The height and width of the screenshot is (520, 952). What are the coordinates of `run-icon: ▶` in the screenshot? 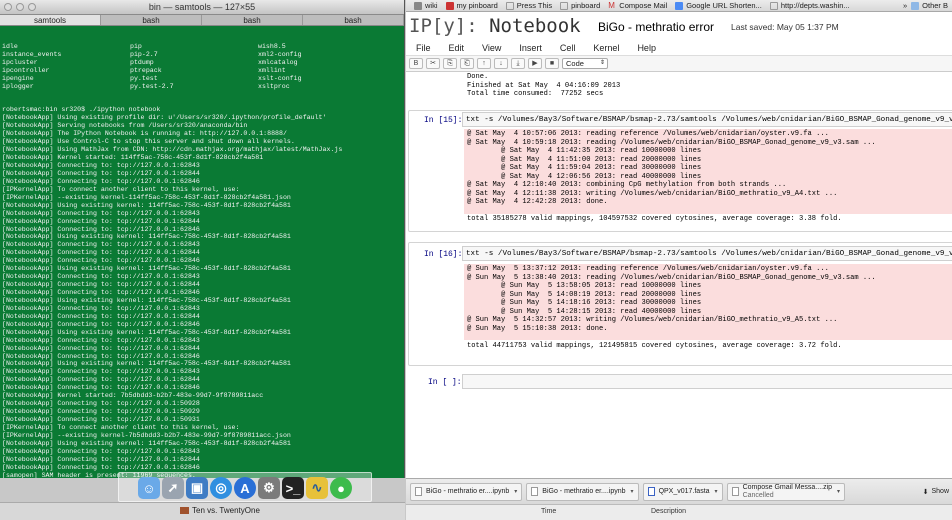 It's located at (535, 63).